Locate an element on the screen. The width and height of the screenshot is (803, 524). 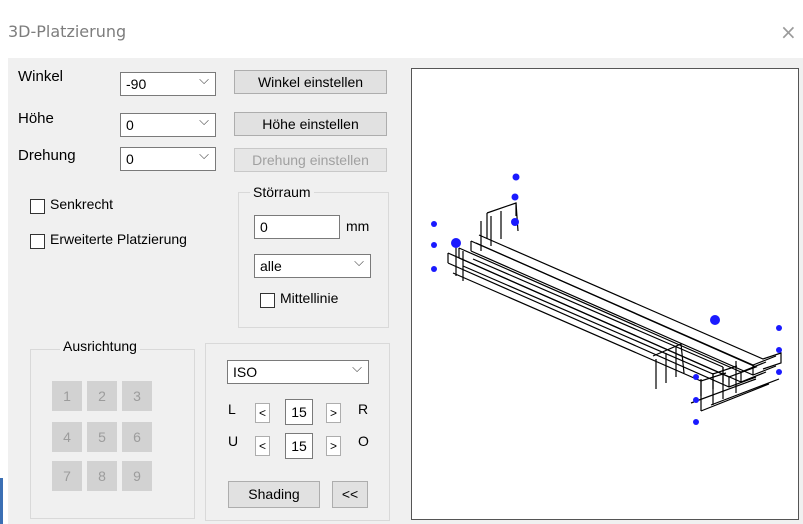
mittellinie-label: Mittellinie is located at coordinates (309, 298).